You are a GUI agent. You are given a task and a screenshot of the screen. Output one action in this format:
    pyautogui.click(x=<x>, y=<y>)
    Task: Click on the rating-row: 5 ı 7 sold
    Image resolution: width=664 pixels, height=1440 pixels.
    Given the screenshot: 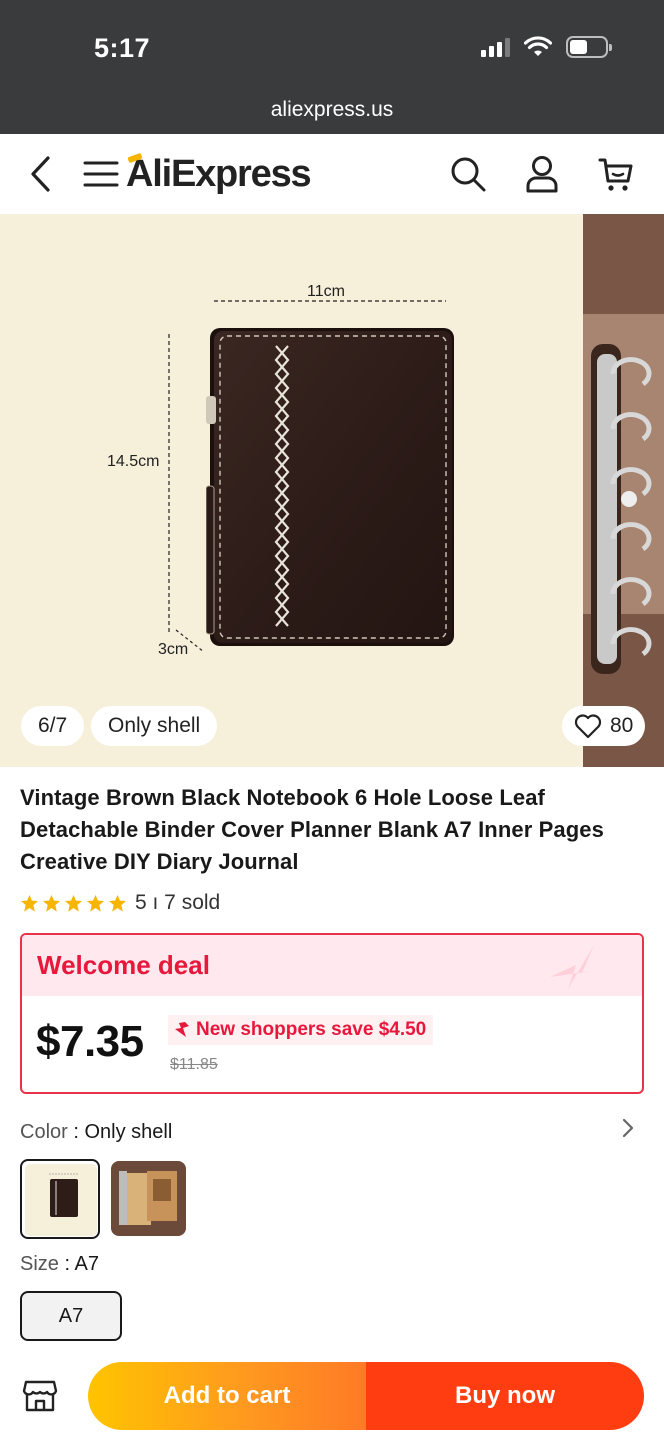 What is the action you would take?
    pyautogui.click(x=120, y=903)
    